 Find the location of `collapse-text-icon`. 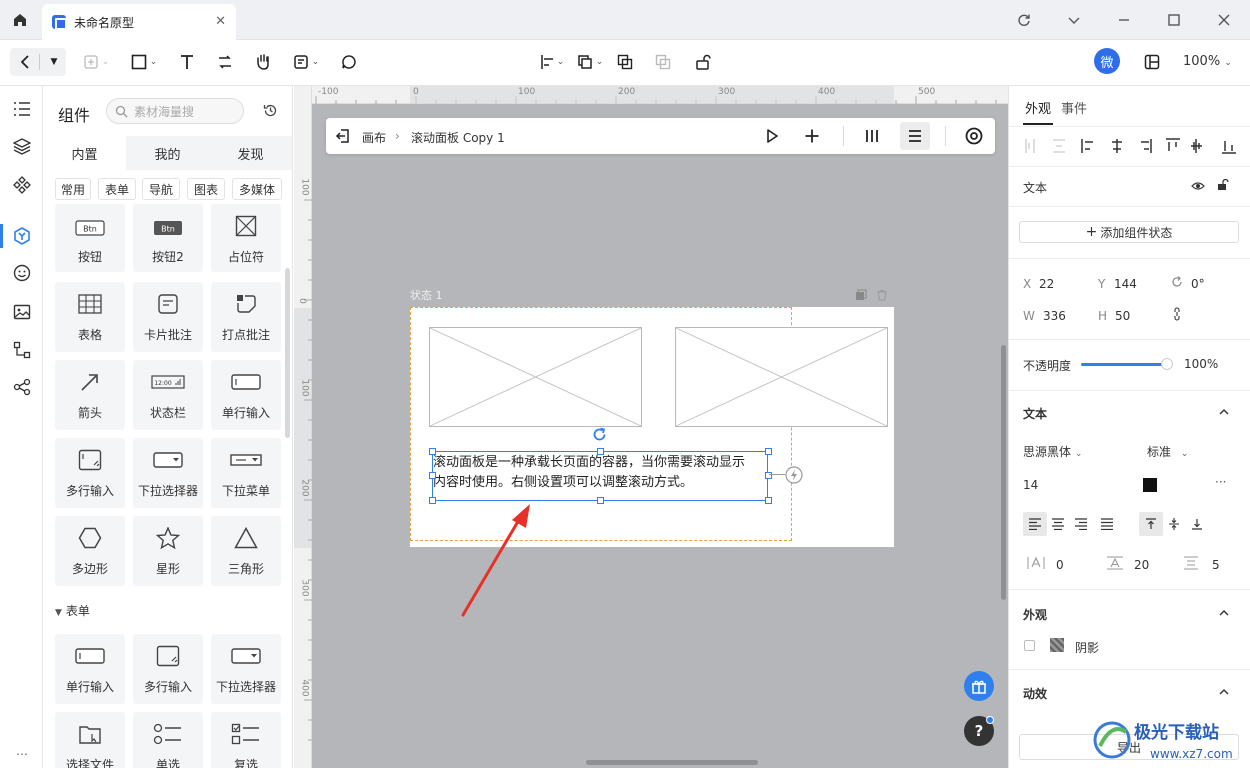

collapse-text-icon is located at coordinates (1224, 411).